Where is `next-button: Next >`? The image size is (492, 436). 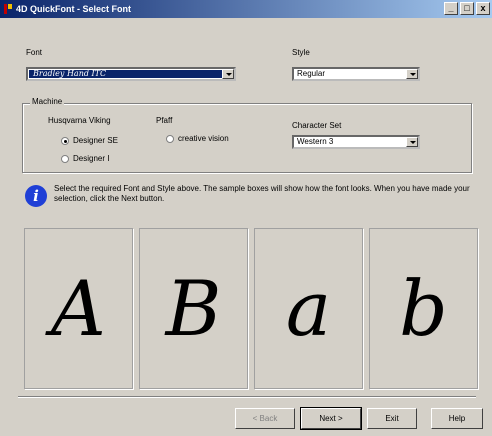
next-button: Next > is located at coordinates (331, 418).